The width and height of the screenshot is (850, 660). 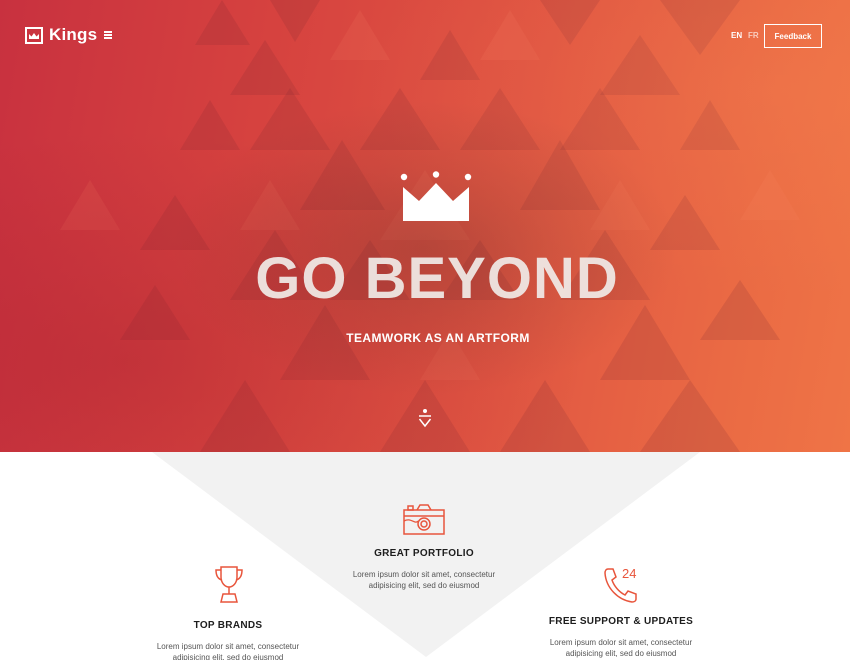 What do you see at coordinates (424, 519) in the screenshot?
I see `camera-icon` at bounding box center [424, 519].